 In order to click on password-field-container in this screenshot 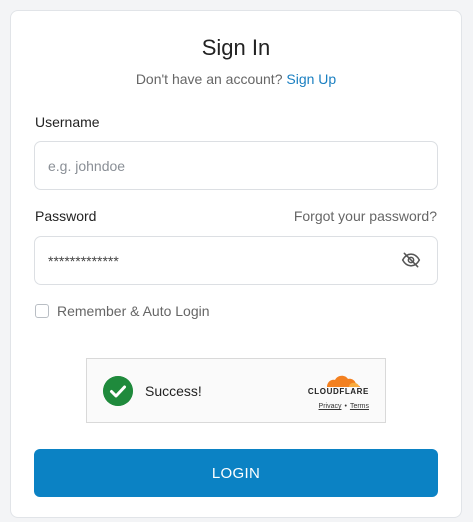, I will do `click(236, 260)`.